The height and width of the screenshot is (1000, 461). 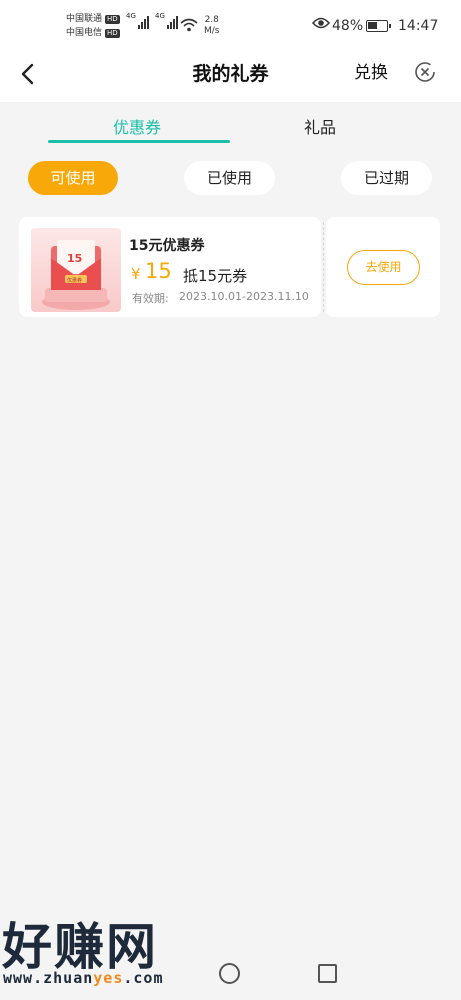 What do you see at coordinates (74, 258) in the screenshot?
I see `thumb-number: 15` at bounding box center [74, 258].